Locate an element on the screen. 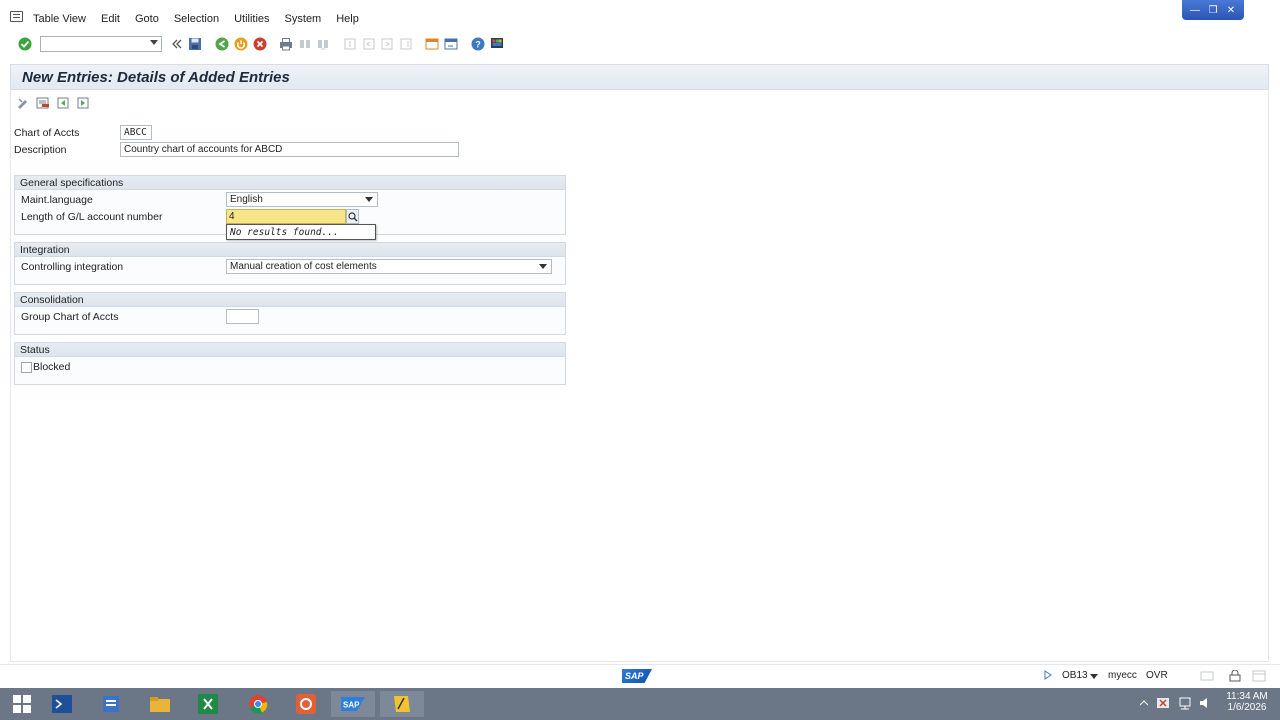 This screenshot has width=1280, height=720. status-field-icon is located at coordinates (1207, 677).